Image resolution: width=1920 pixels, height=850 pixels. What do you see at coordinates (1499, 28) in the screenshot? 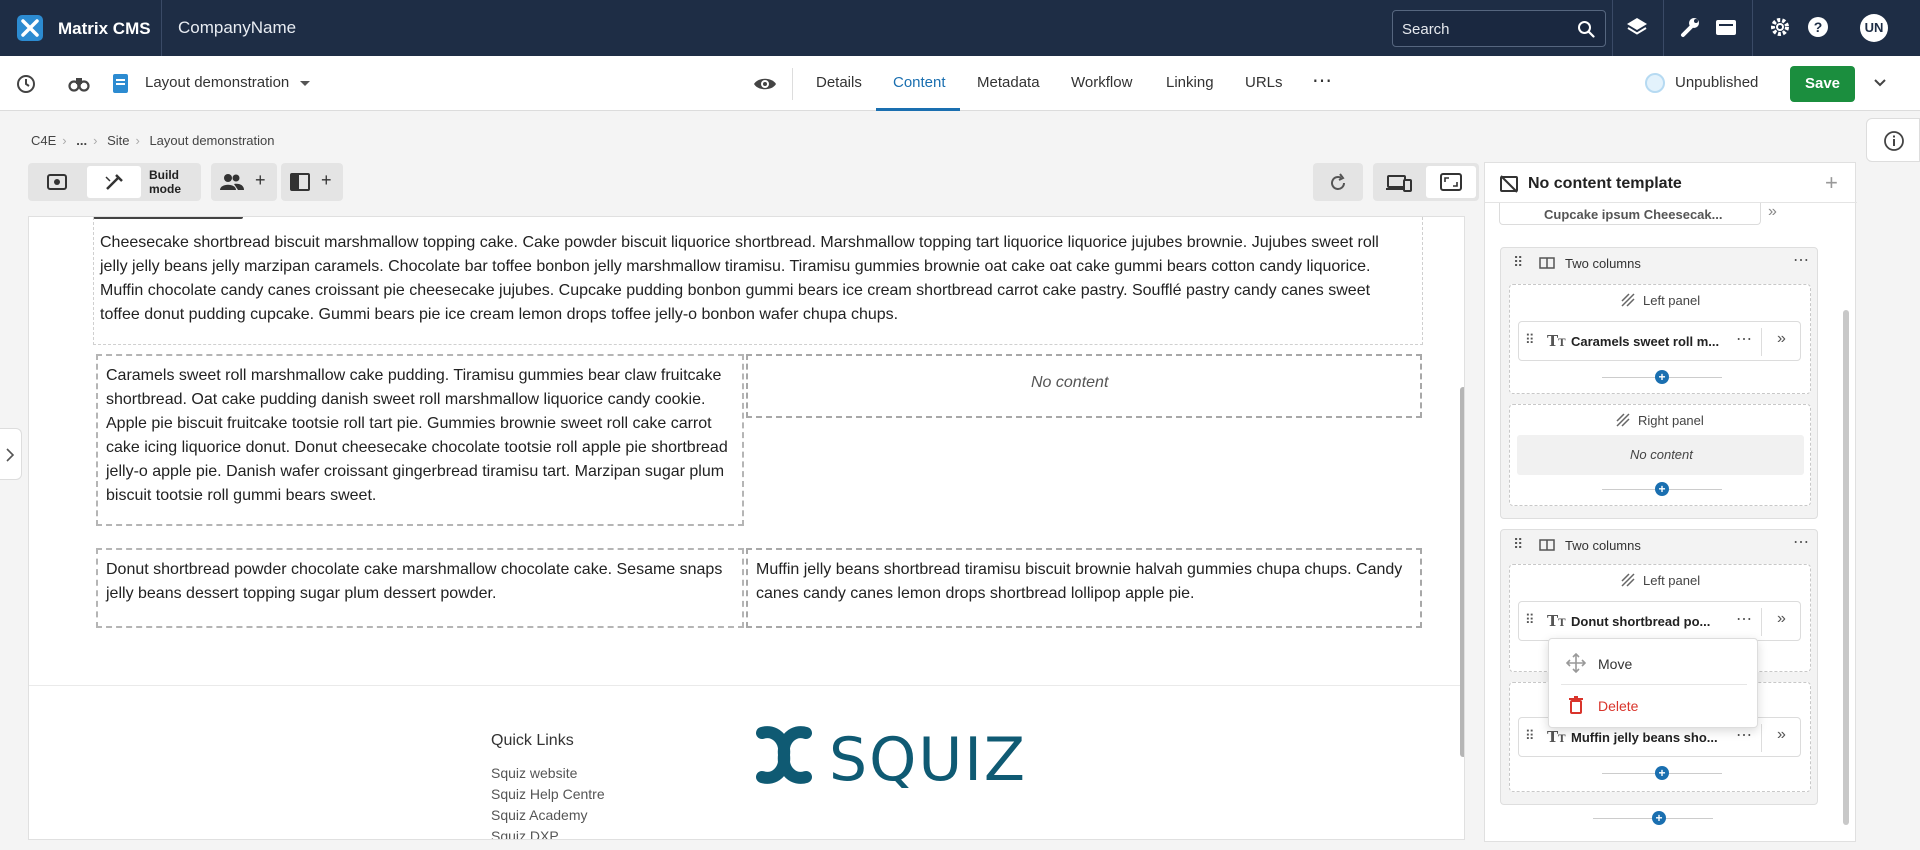
I see `search-input: Search` at bounding box center [1499, 28].